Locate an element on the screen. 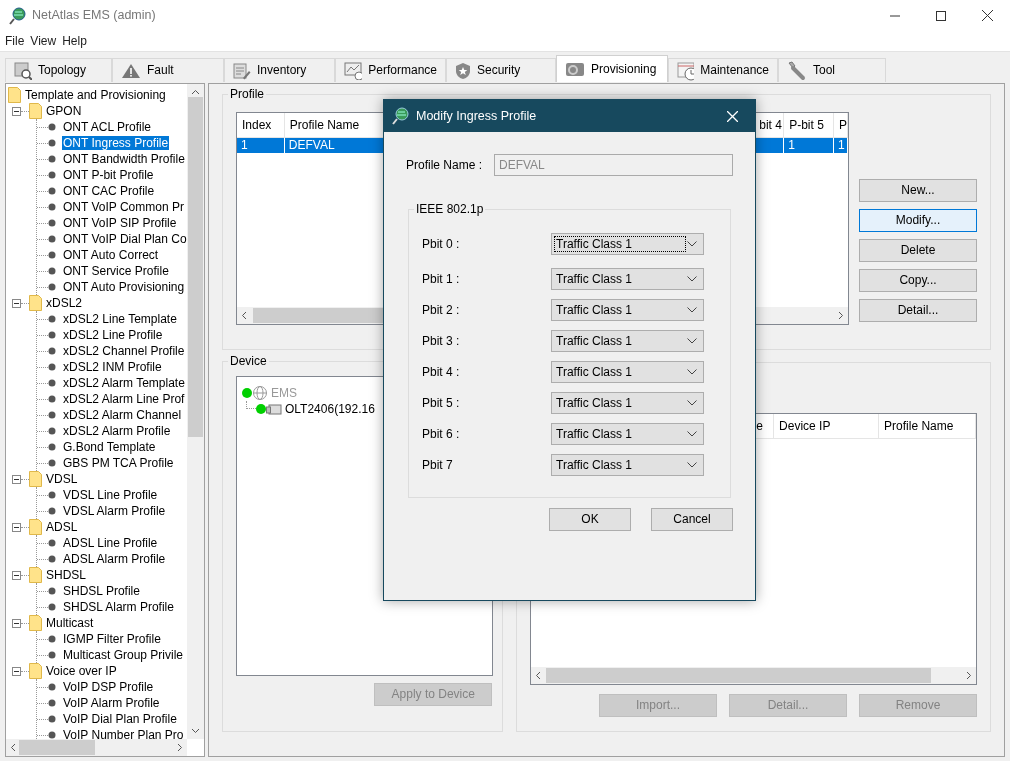 This screenshot has height=761, width=1010. tab: Security is located at coordinates (501, 70).